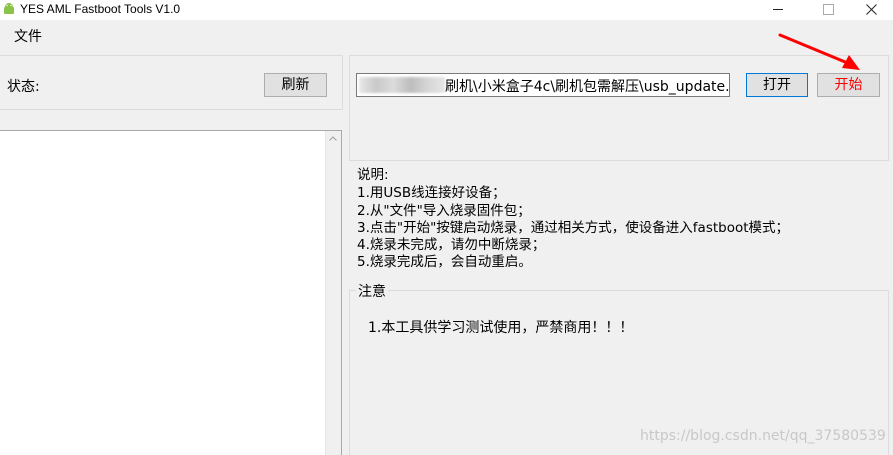 This screenshot has height=455, width=893. I want to click on notice-text: 1.本工具供学习测试使用，严禁商用！！！, so click(501, 328).